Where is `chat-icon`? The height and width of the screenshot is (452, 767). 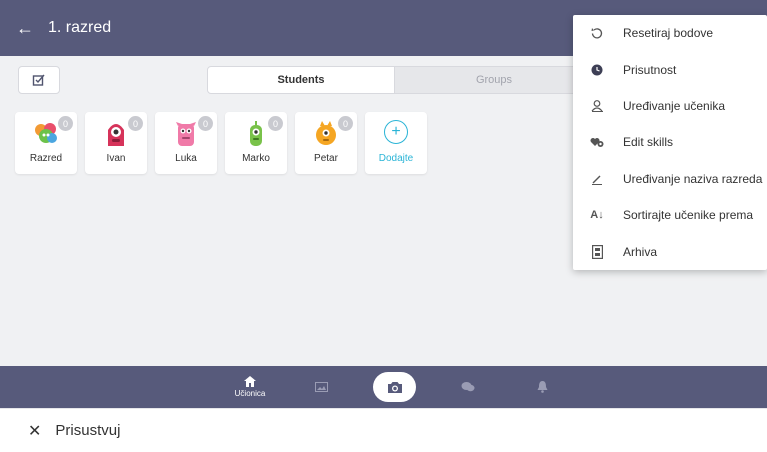
chat-icon is located at coordinates (468, 387).